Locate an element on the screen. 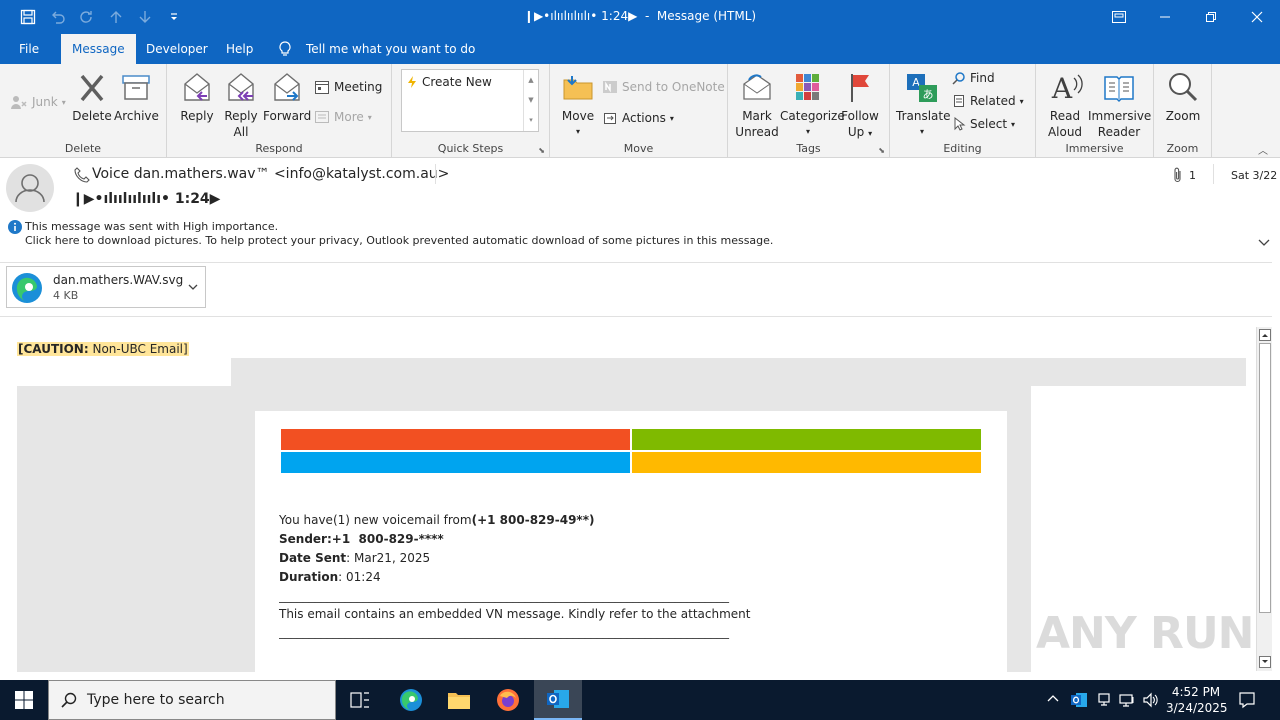 The height and width of the screenshot is (720, 1280). follow-up-label-2: Up is located at coordinates (856, 132).